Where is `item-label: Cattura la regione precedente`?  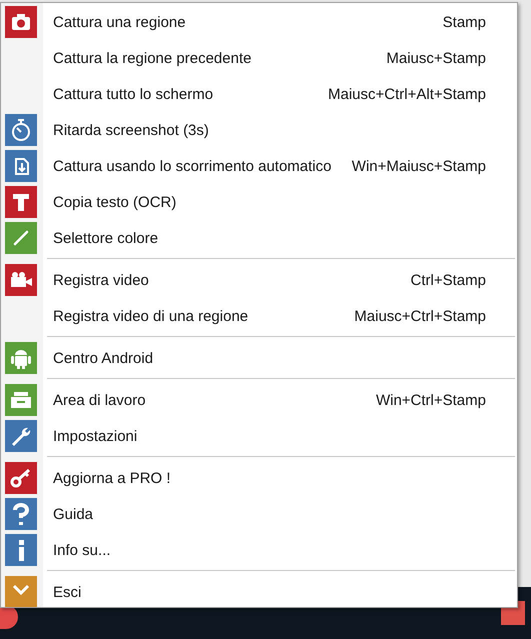
item-label: Cattura la regione precedente is located at coordinates (152, 58).